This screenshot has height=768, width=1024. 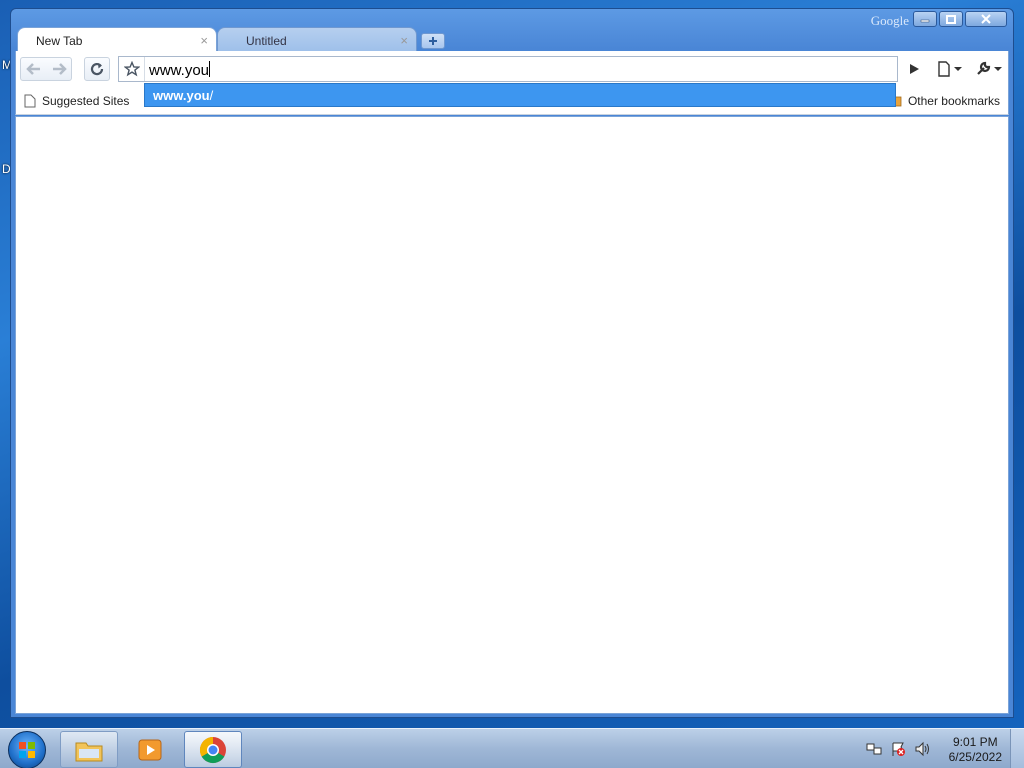 I want to click on media-player-icon, so click(x=150, y=749).